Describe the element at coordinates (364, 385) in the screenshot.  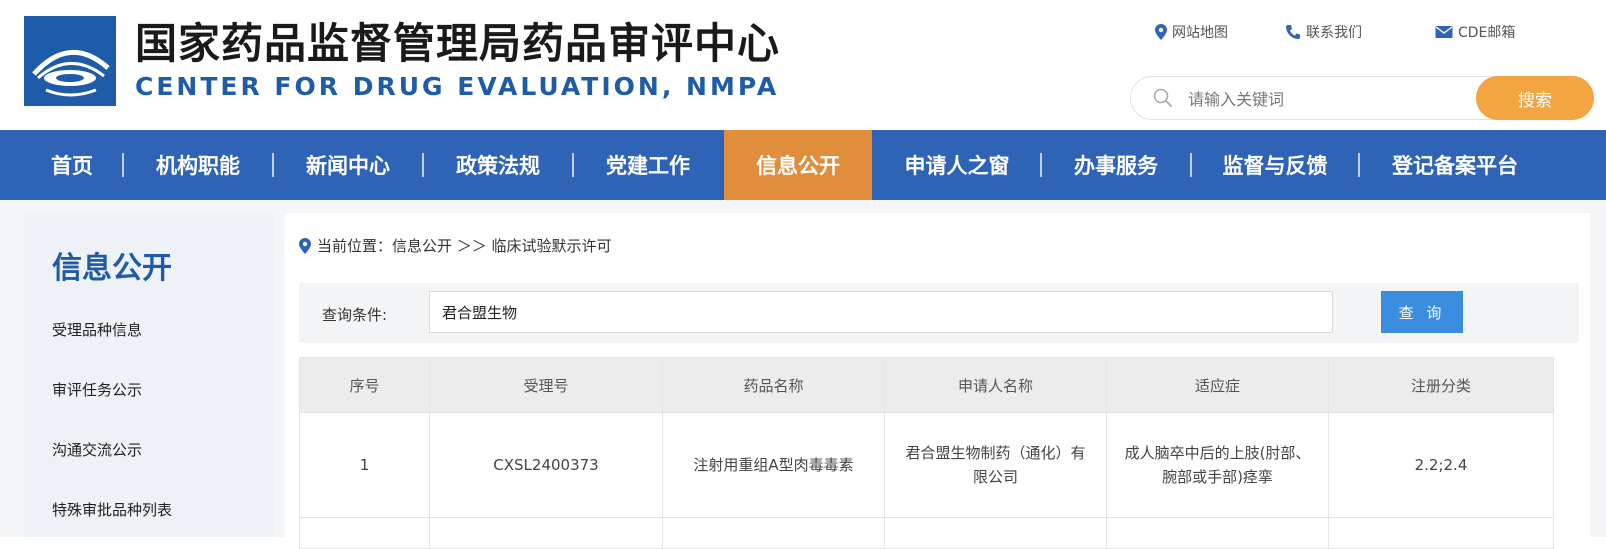
I see `col-header-index: 序号` at that location.